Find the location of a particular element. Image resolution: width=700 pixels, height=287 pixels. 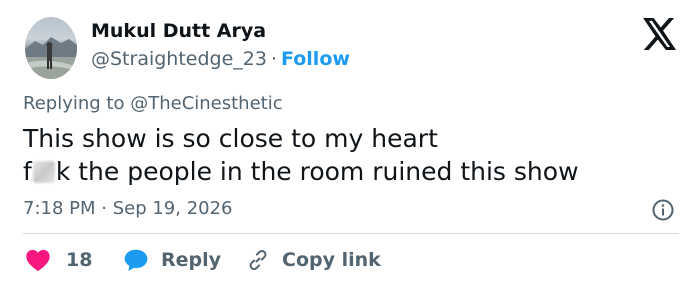

author-handle: @Straightedge_23 is located at coordinates (179, 59).